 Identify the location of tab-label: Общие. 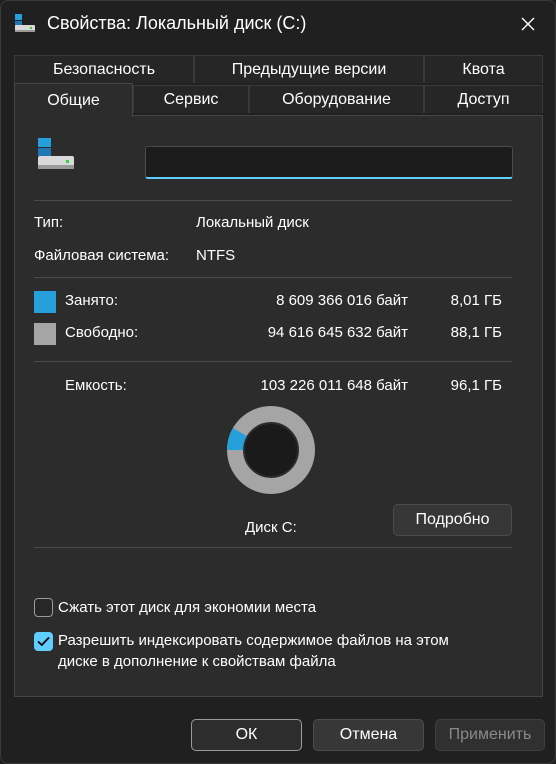
(73, 100).